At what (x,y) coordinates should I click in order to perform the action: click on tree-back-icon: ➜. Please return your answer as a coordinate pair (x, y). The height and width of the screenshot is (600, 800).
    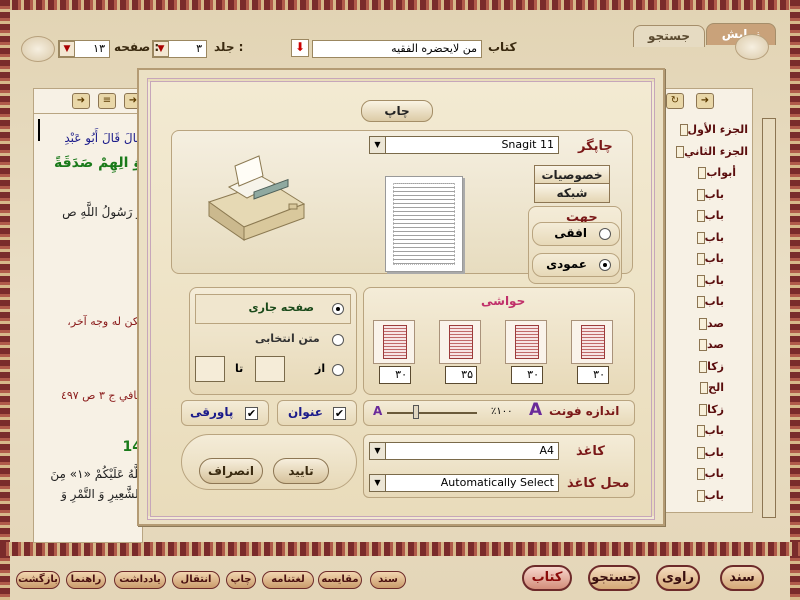
    Looking at the image, I should click on (705, 101).